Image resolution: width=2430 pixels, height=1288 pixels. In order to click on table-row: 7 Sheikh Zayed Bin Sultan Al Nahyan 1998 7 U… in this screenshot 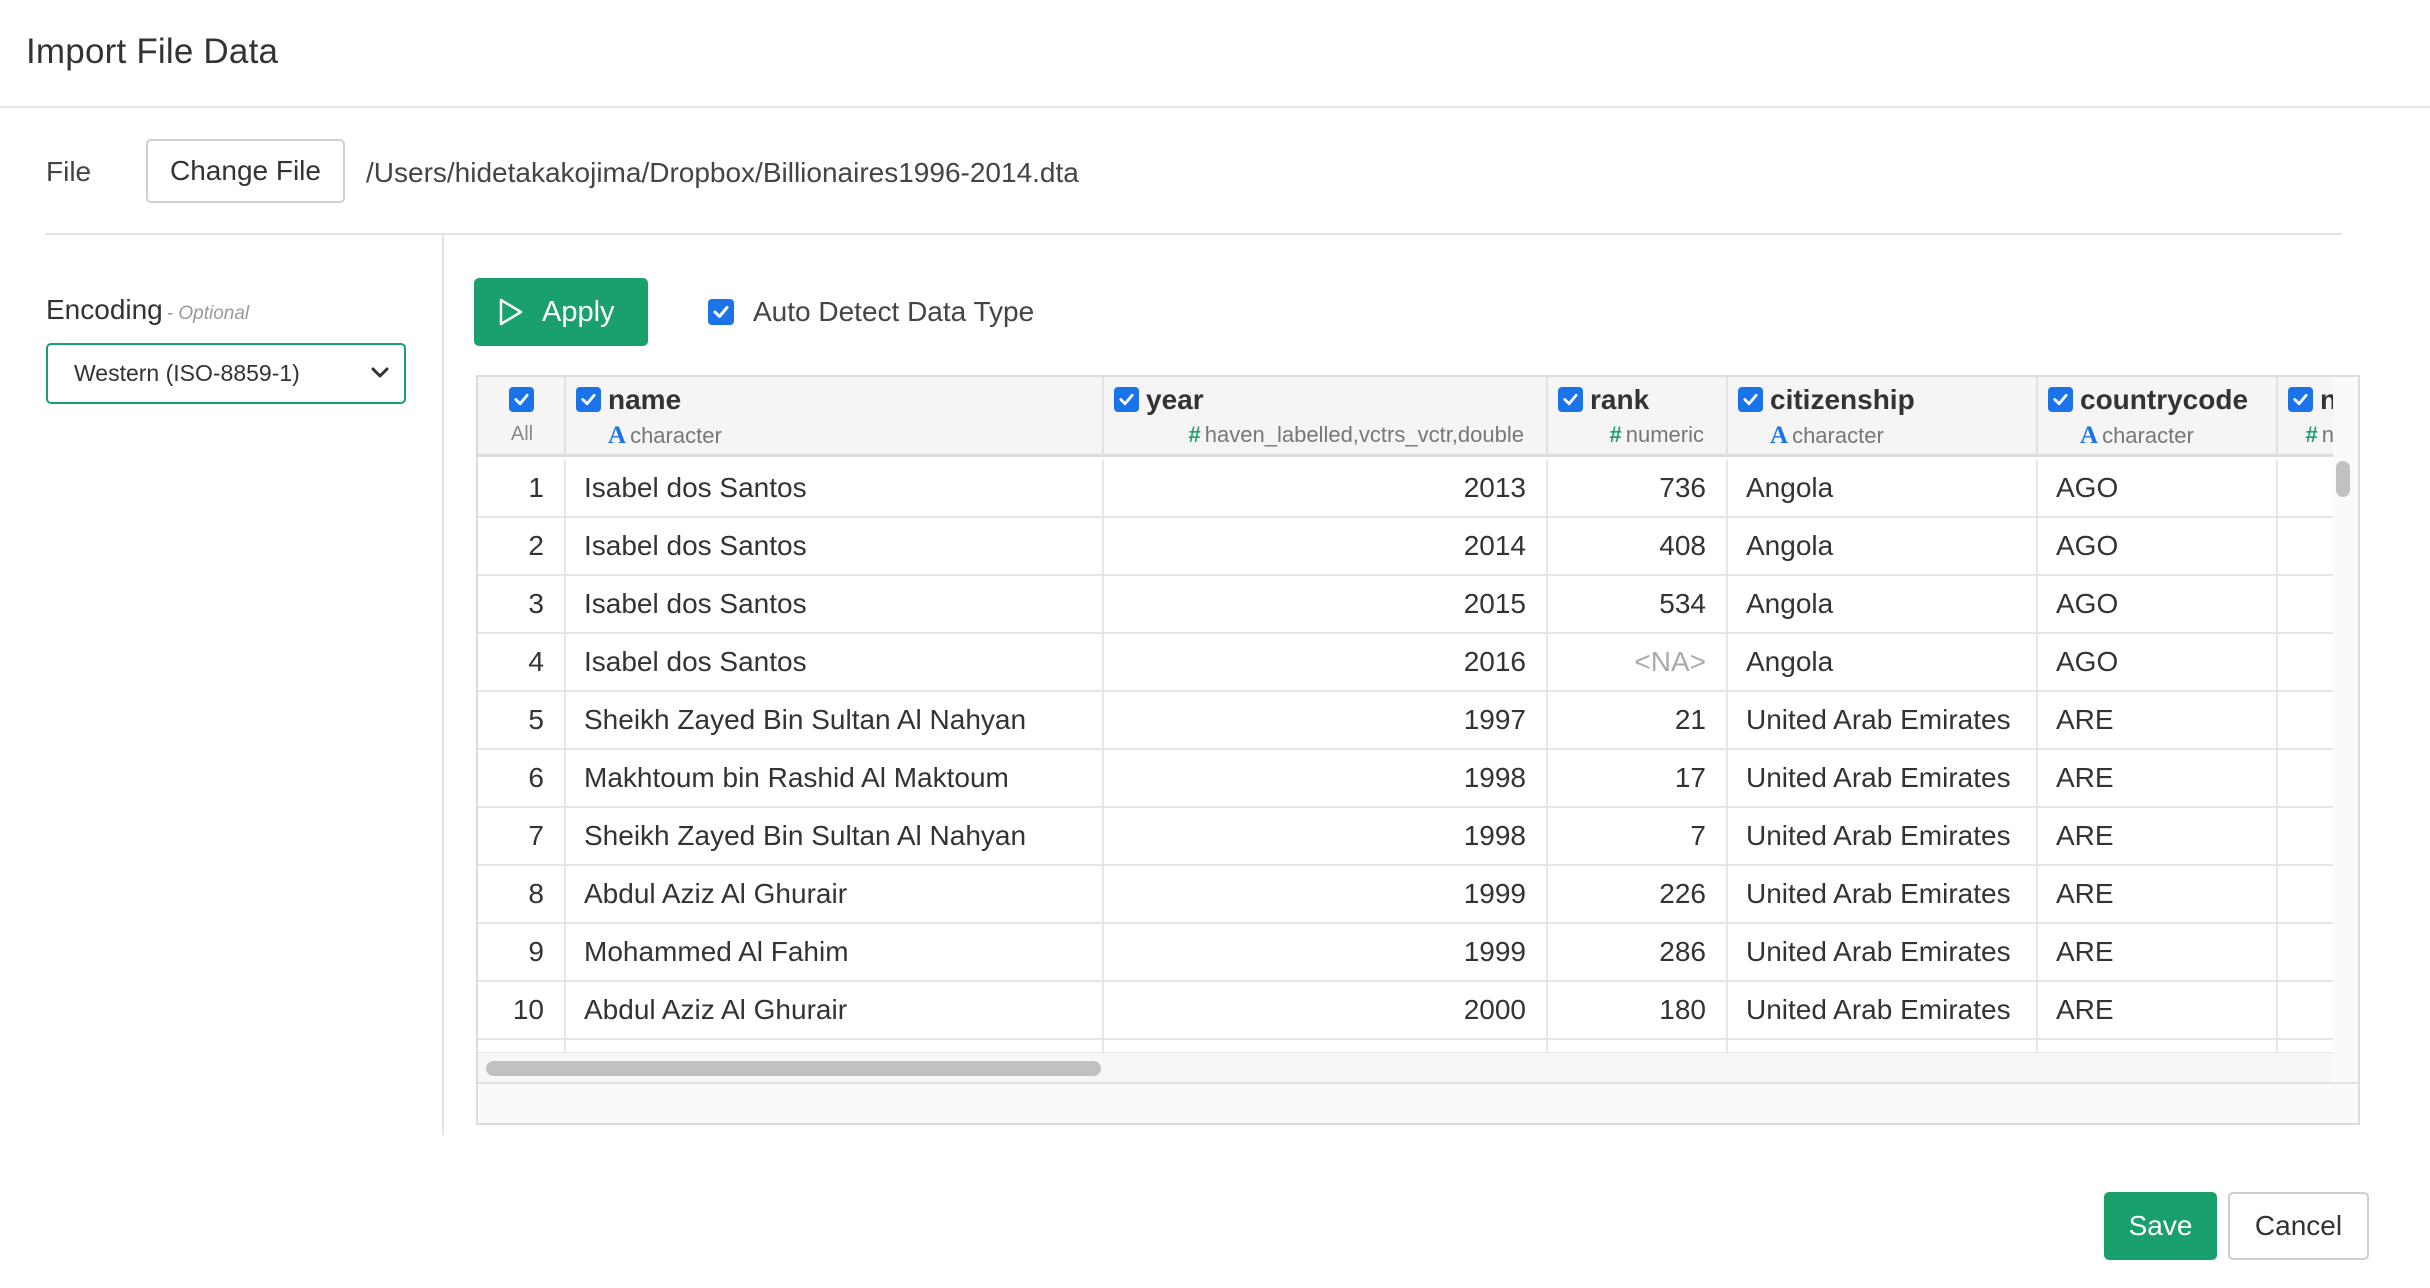, I will do `click(1405, 837)`.